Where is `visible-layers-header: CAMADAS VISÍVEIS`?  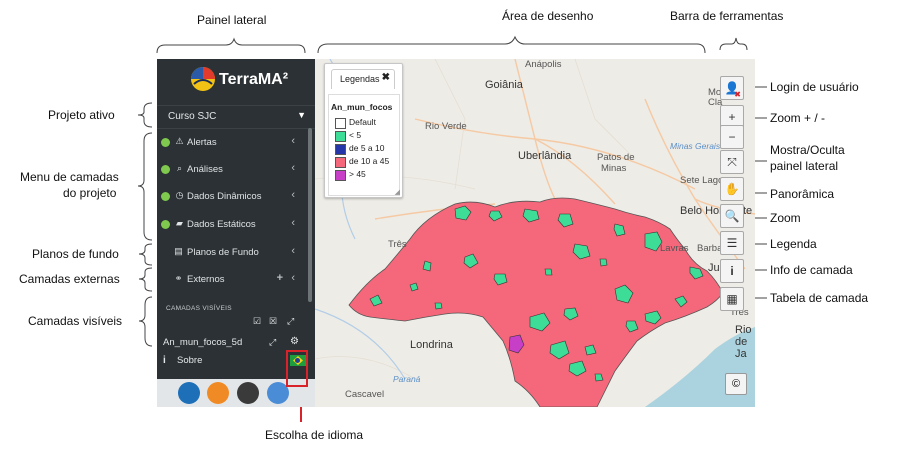
visible-layers-header: CAMADAS VISÍVEIS is located at coordinates (199, 308).